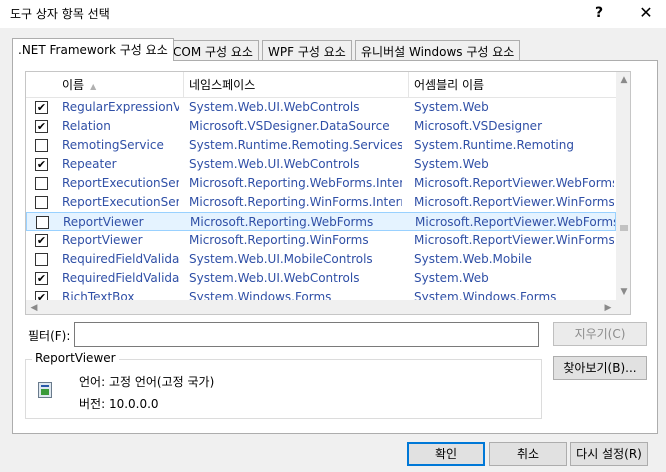 Image resolution: width=666 pixels, height=472 pixels. What do you see at coordinates (98, 295) in the screenshot?
I see `row-name: RichTextBox` at bounding box center [98, 295].